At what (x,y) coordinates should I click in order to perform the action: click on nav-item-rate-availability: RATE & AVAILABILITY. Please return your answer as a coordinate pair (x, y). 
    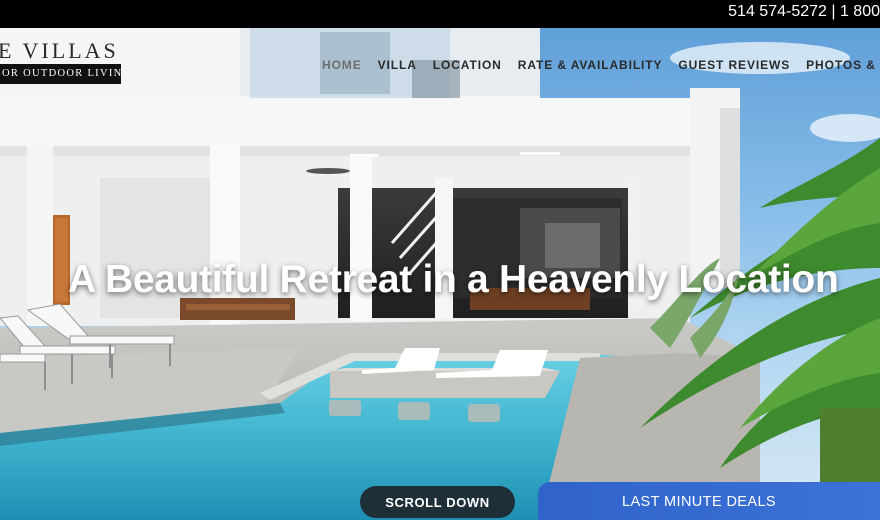
    Looking at the image, I should click on (590, 65).